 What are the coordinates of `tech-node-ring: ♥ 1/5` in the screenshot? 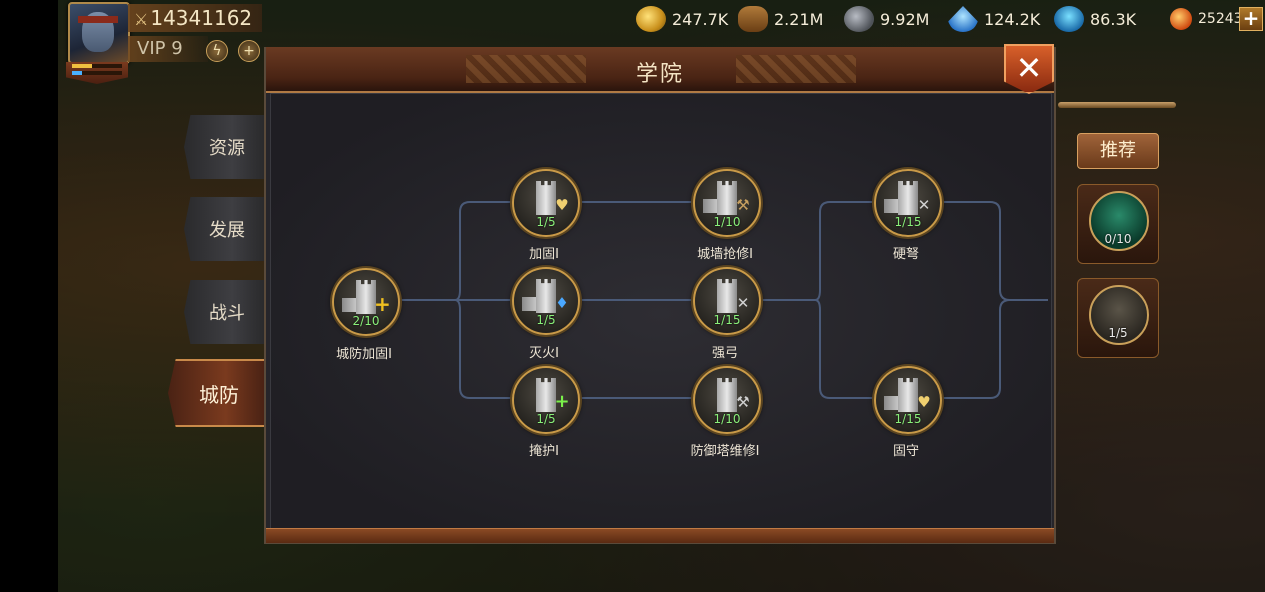 It's located at (546, 203).